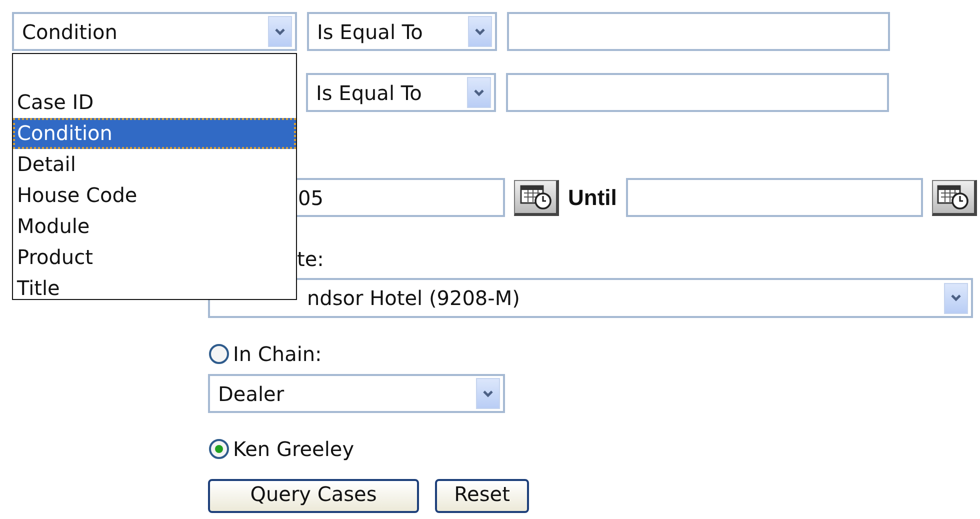 The width and height of the screenshot is (980, 519). What do you see at coordinates (313, 496) in the screenshot?
I see `query-cases-button: Query Cases` at bounding box center [313, 496].